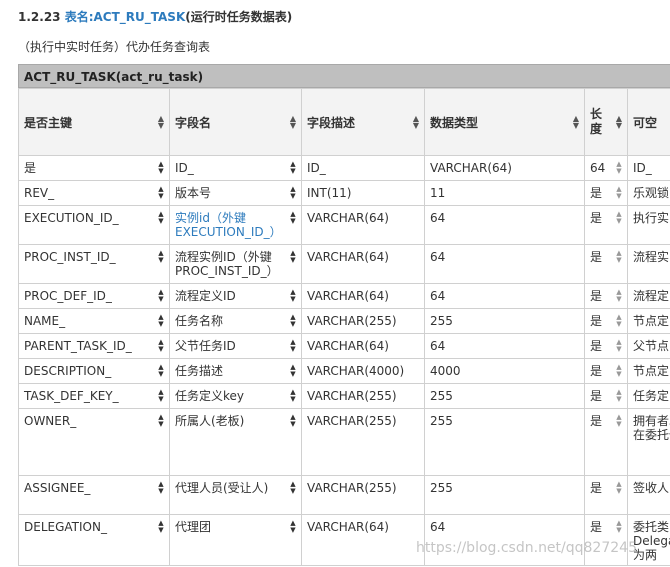 This screenshot has width=670, height=567. I want to click on cell-type: VARCHAR(64), so click(504, 168).